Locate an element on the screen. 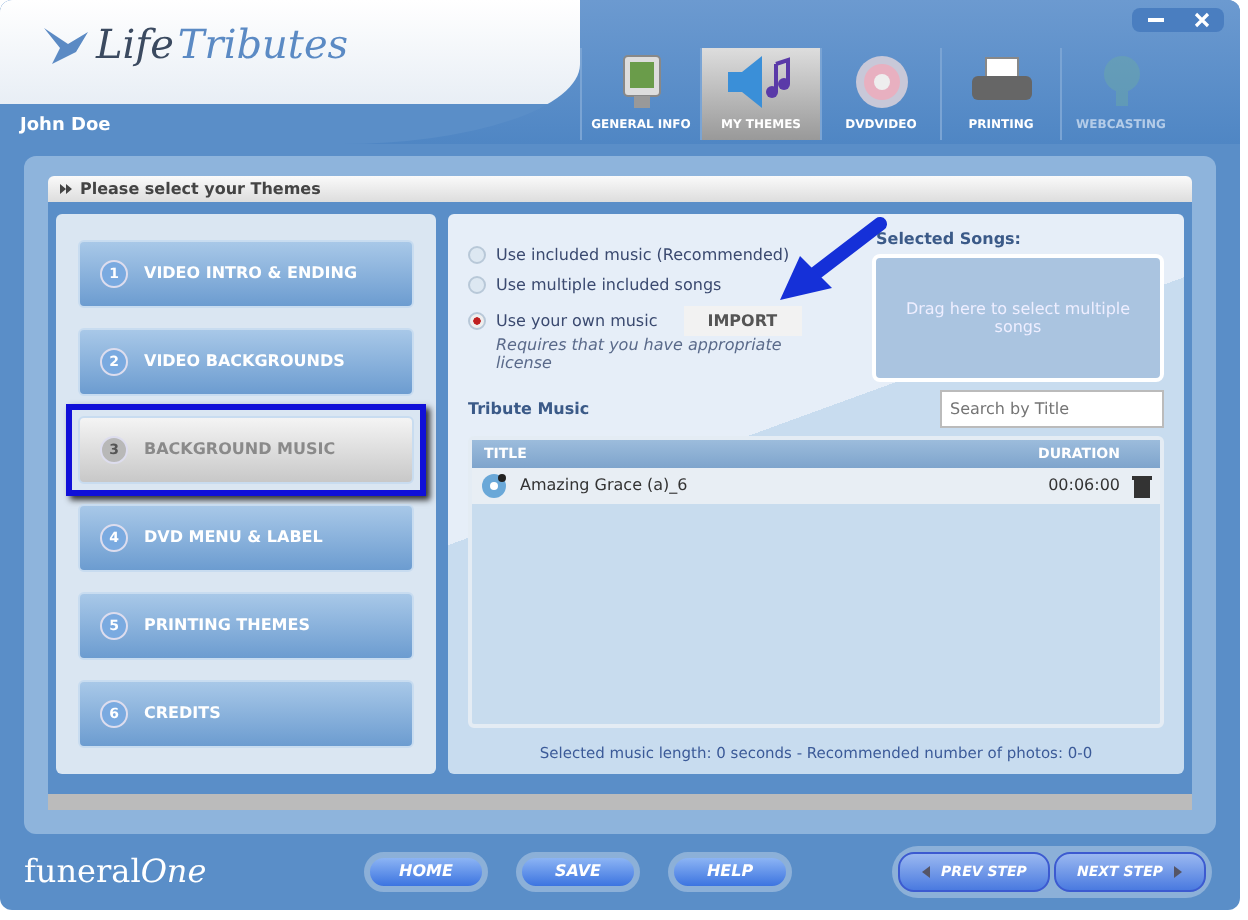 This screenshot has width=1248, height=920. brand-name-suffix: Tributes is located at coordinates (263, 44).